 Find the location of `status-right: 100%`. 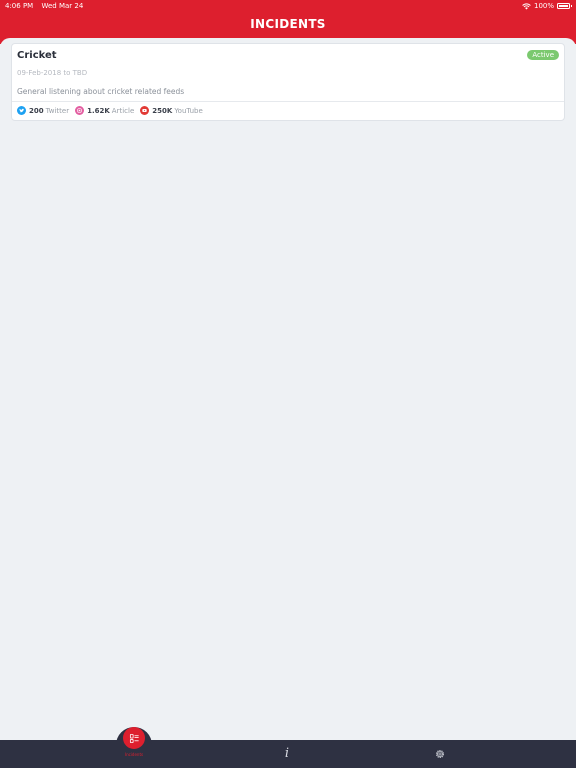

status-right: 100% is located at coordinates (547, 6).